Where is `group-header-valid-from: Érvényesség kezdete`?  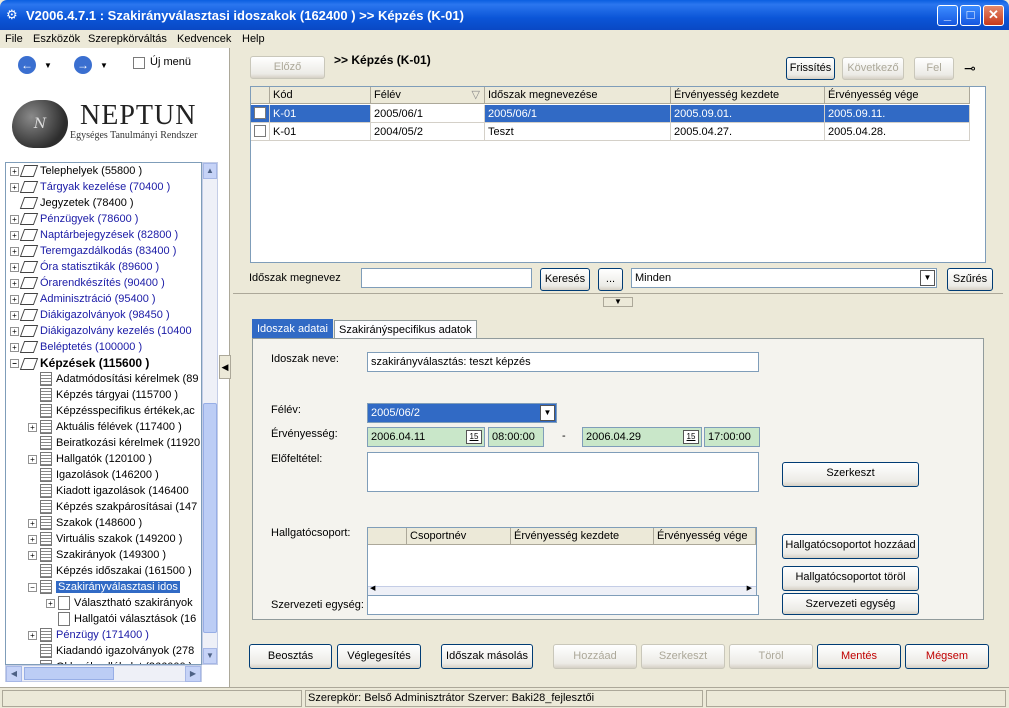
group-header-valid-from: Érvényesség kezdete is located at coordinates (582, 536).